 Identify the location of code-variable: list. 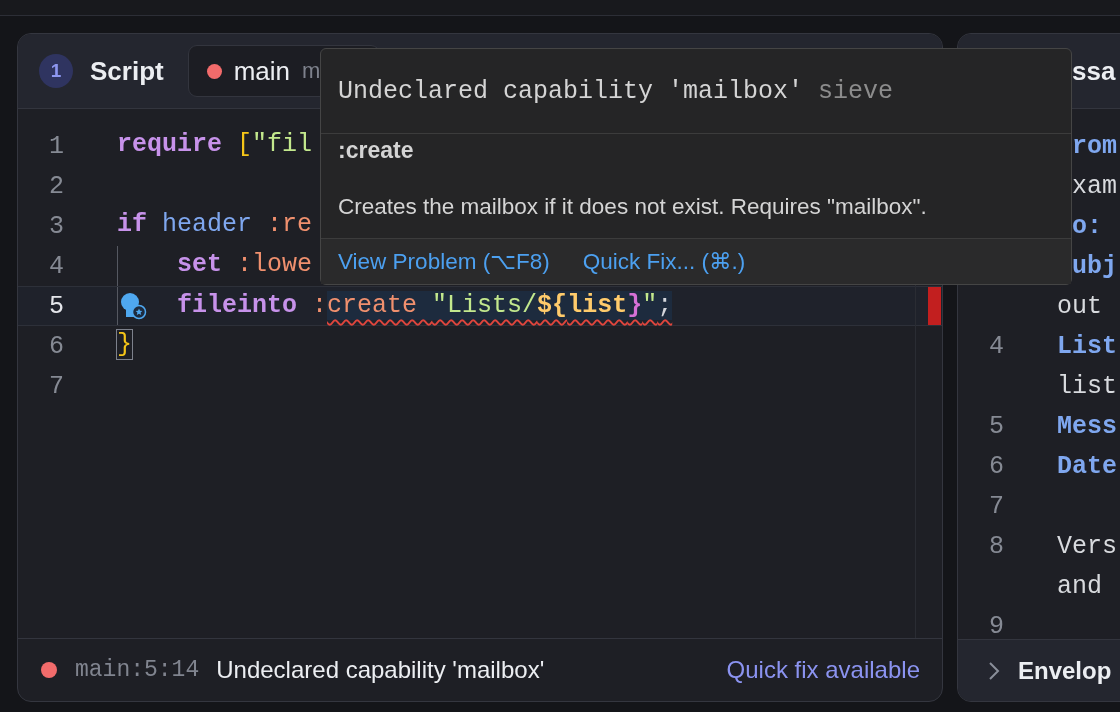
(597, 305).